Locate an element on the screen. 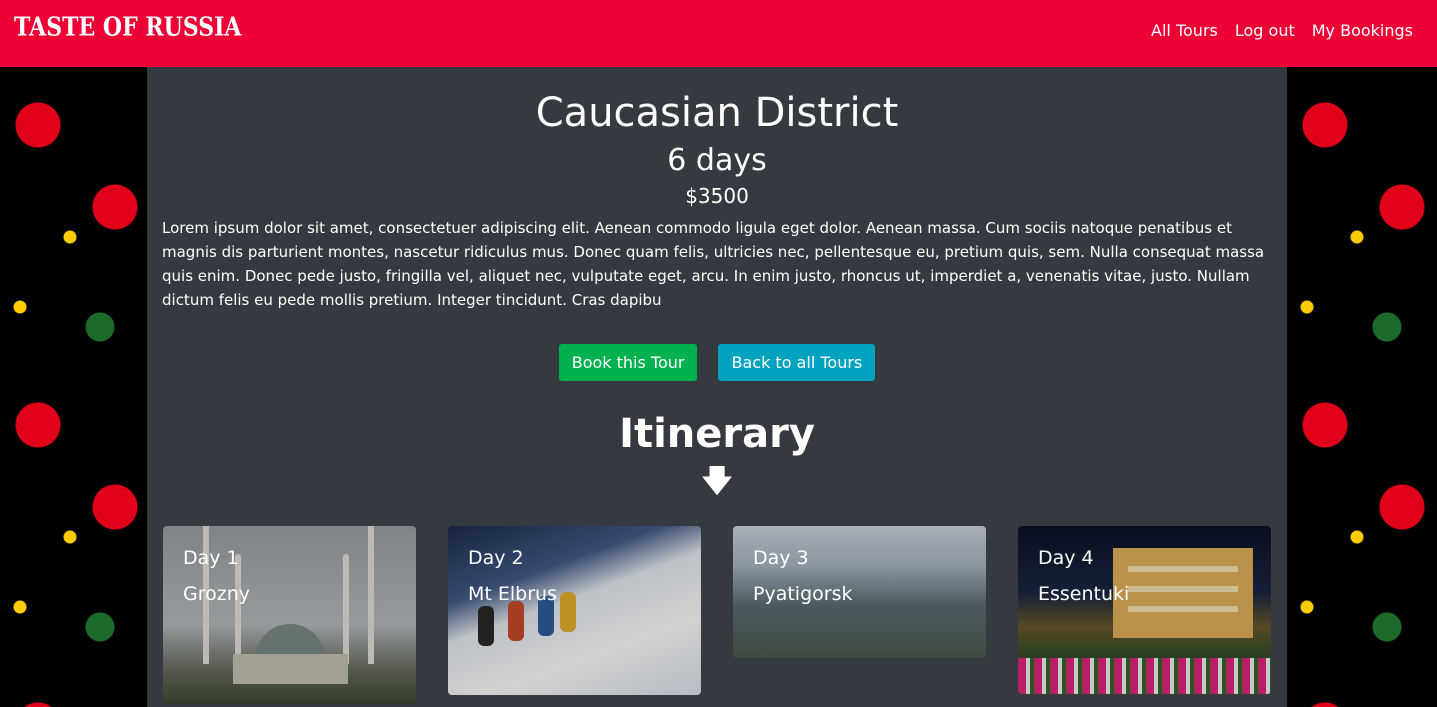  tour-title: Caucasian District is located at coordinates (717, 113).